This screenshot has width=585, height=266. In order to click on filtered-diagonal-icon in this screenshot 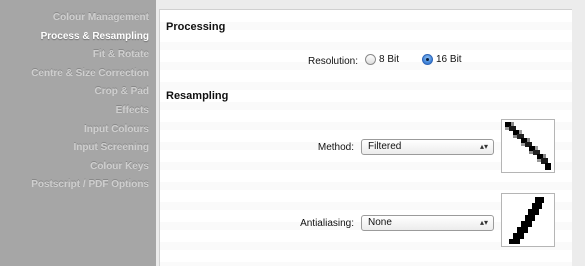, I will do `click(528, 146)`.